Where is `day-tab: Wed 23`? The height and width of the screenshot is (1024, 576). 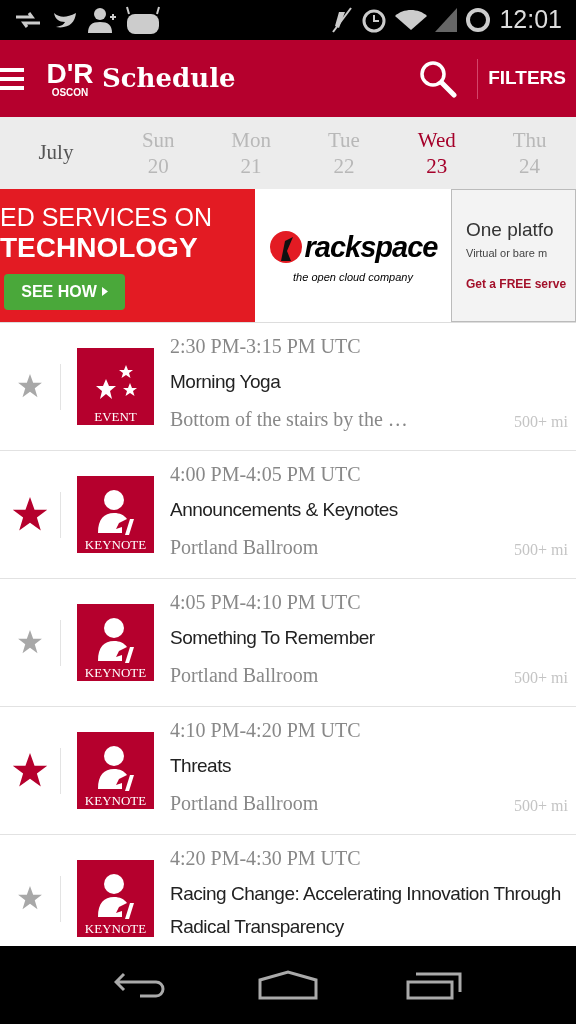
day-tab: Wed 23 is located at coordinates (437, 153).